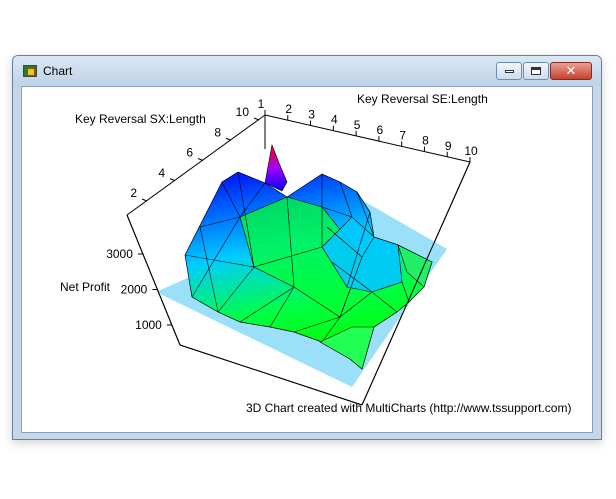  I want to click on x-tick-label: 6, so click(380, 130).